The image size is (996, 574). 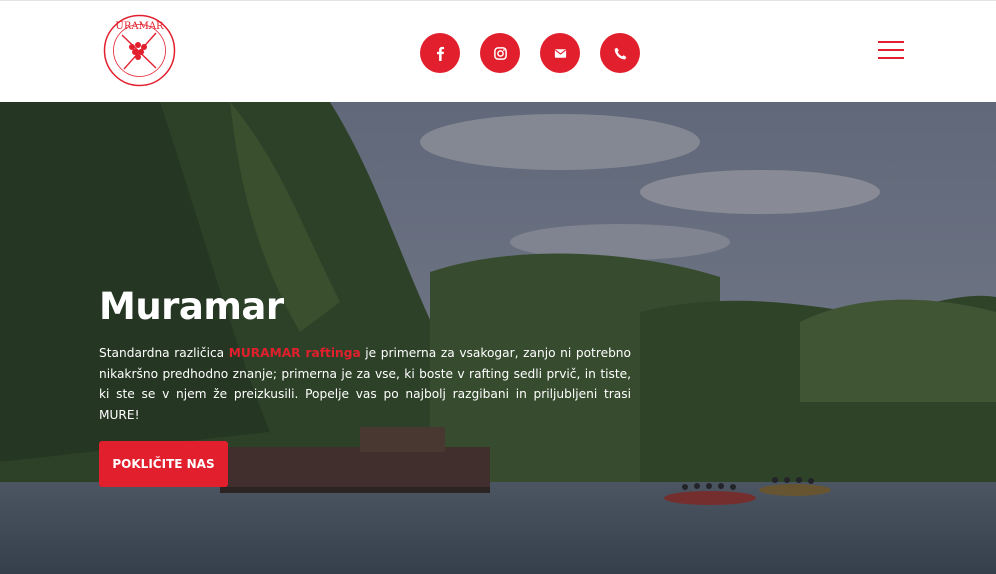 I want to click on facebook-link, so click(x=440, y=53).